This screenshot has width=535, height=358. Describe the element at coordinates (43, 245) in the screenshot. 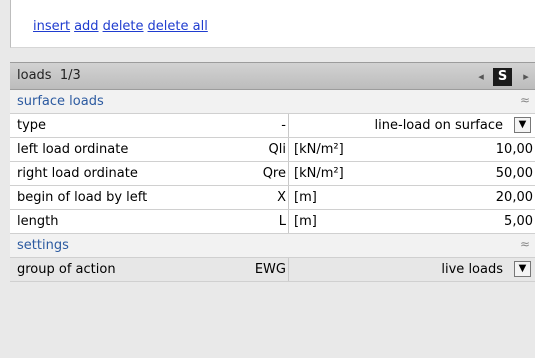

I see `section-title: settings` at that location.